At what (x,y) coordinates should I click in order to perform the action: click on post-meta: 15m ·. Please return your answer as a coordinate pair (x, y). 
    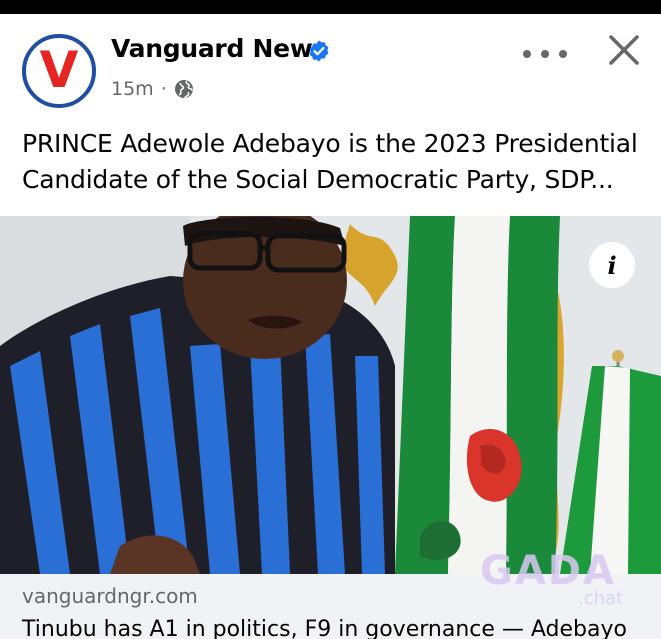
    Looking at the image, I should click on (152, 89).